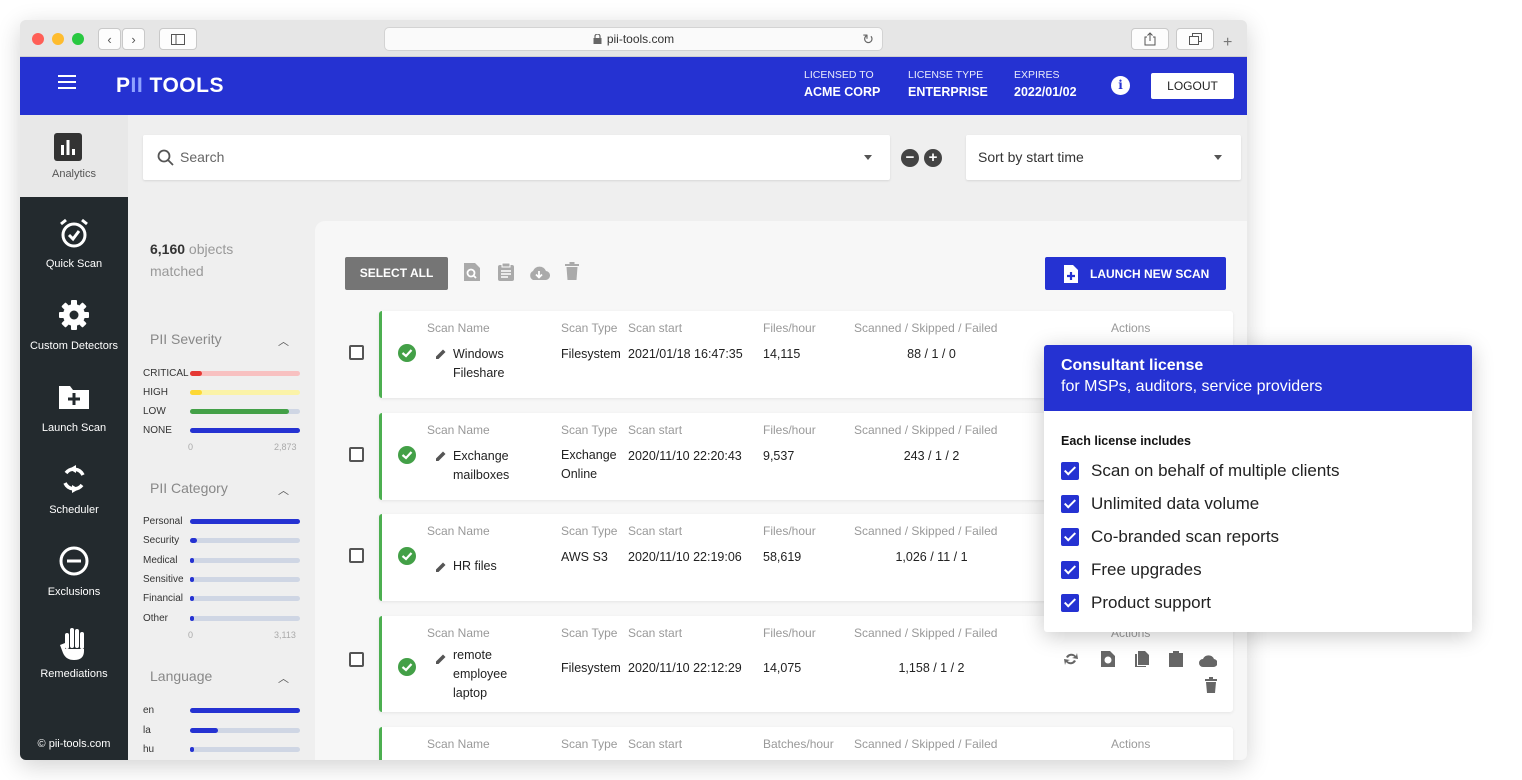 The width and height of the screenshot is (1522, 780). What do you see at coordinates (38, 39) in the screenshot?
I see `close-window-button` at bounding box center [38, 39].